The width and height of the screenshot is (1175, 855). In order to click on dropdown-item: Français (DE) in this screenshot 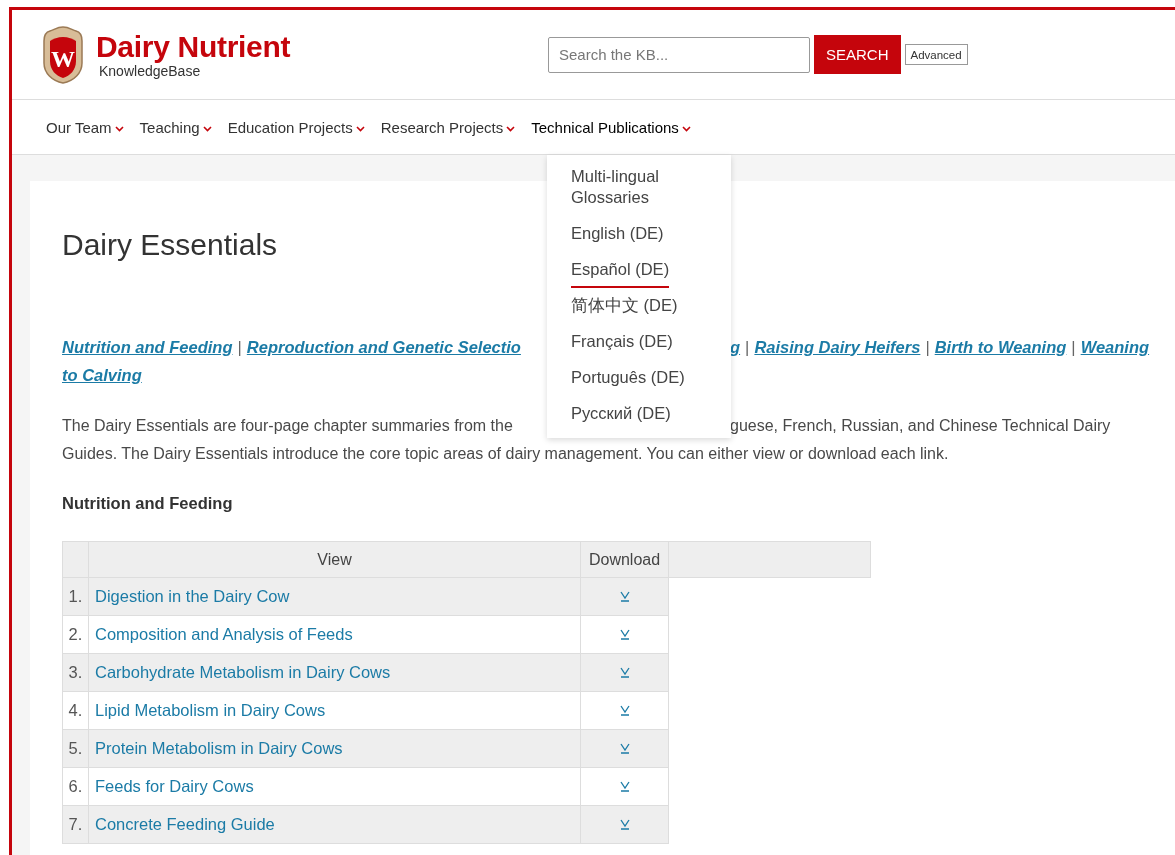, I will do `click(622, 342)`.